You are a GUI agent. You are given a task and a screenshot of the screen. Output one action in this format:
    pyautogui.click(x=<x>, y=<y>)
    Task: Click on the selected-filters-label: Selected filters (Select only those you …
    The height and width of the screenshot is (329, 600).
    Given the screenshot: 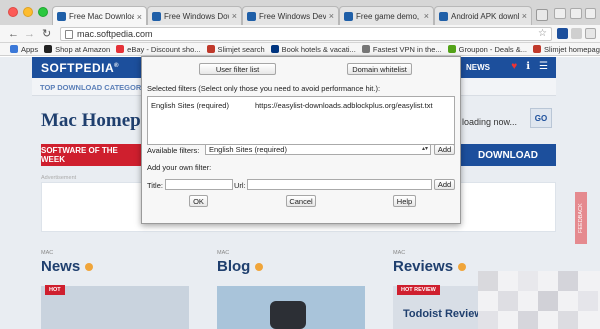 What is the action you would take?
    pyautogui.click(x=264, y=88)
    